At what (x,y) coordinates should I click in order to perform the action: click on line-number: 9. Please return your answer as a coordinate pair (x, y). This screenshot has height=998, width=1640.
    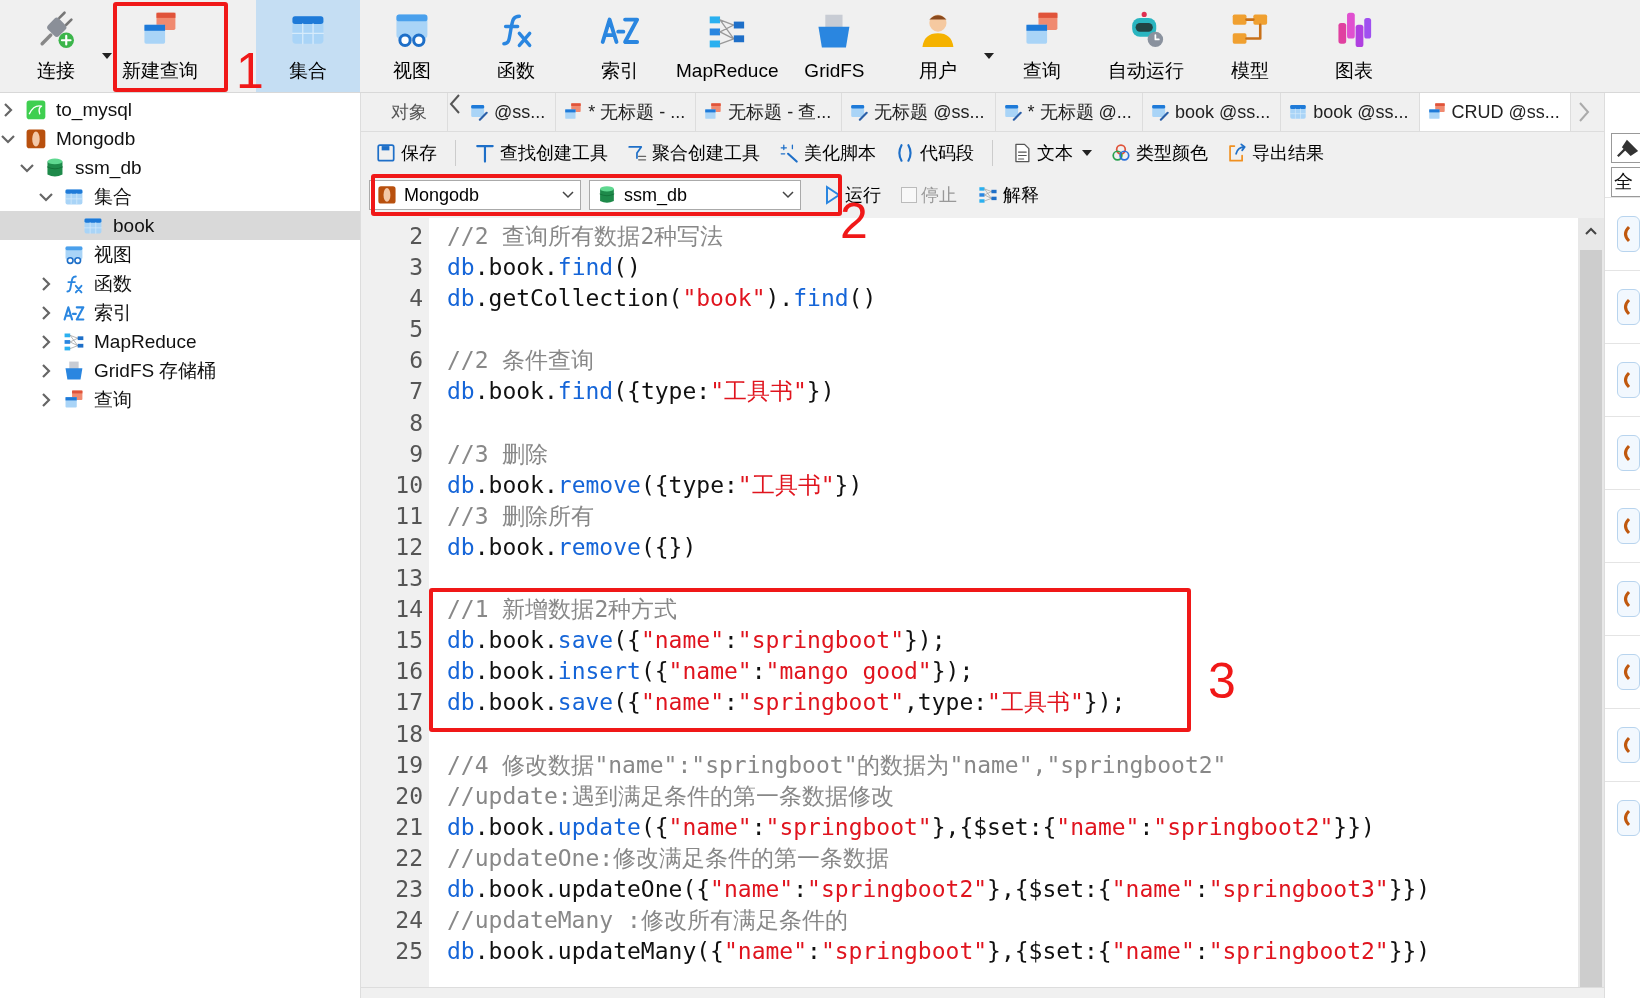
    Looking at the image, I should click on (416, 454).